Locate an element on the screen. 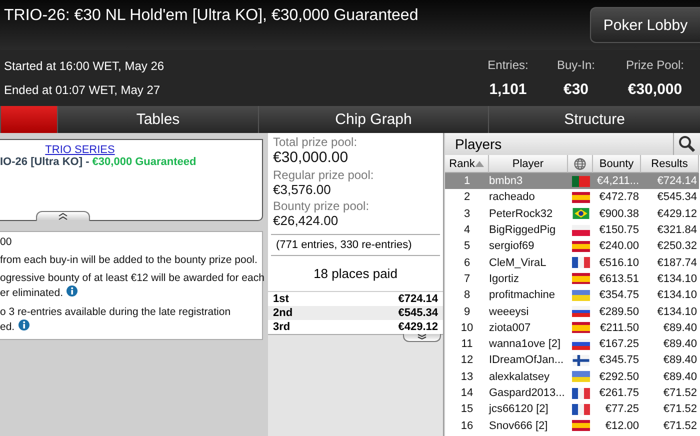 The height and width of the screenshot is (436, 700). globe-icon is located at coordinates (580, 164).